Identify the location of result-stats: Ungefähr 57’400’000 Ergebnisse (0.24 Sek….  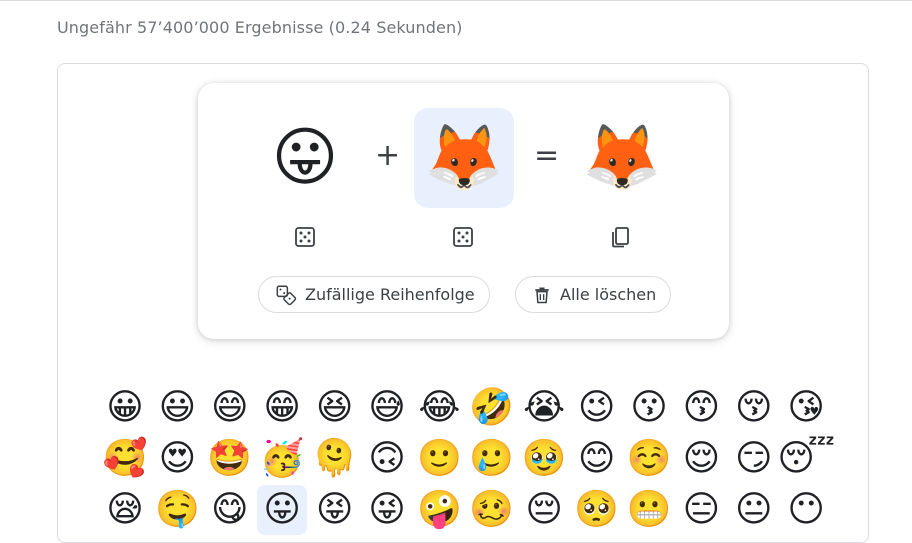
(260, 27).